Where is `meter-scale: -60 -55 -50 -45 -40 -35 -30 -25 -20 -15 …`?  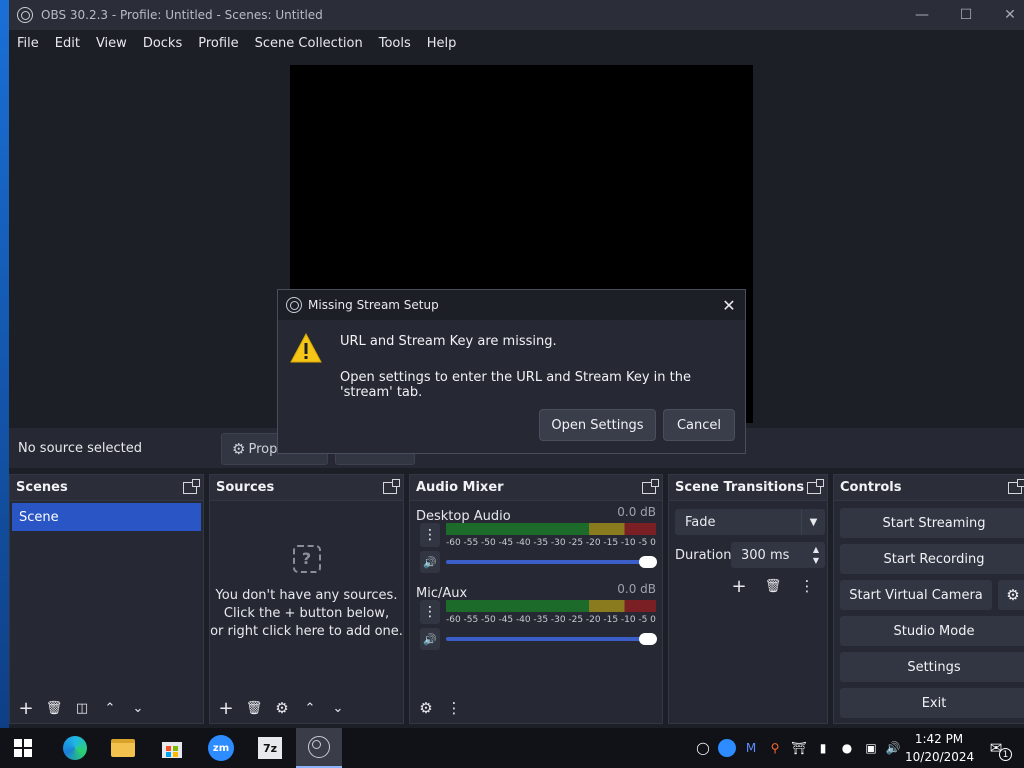
meter-scale: -60 -55 -50 -45 -40 -35 -30 -25 -20 -15 … is located at coordinates (551, 620).